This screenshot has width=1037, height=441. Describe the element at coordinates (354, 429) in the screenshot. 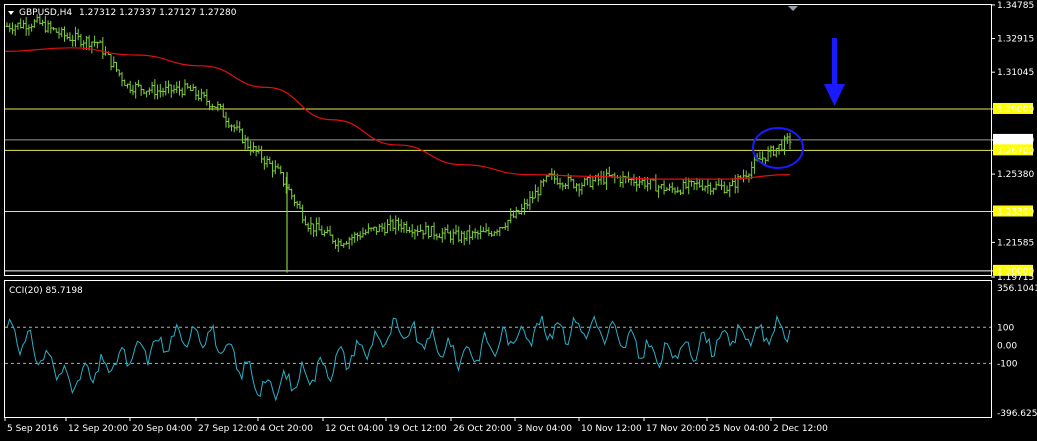

I see `time-tick-label: 12 Oct 04:00` at that location.